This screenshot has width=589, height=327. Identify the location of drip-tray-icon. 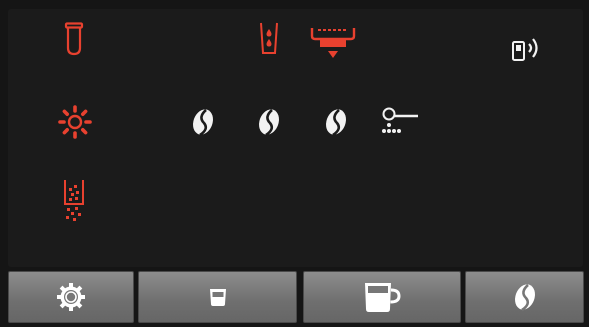
(333, 47).